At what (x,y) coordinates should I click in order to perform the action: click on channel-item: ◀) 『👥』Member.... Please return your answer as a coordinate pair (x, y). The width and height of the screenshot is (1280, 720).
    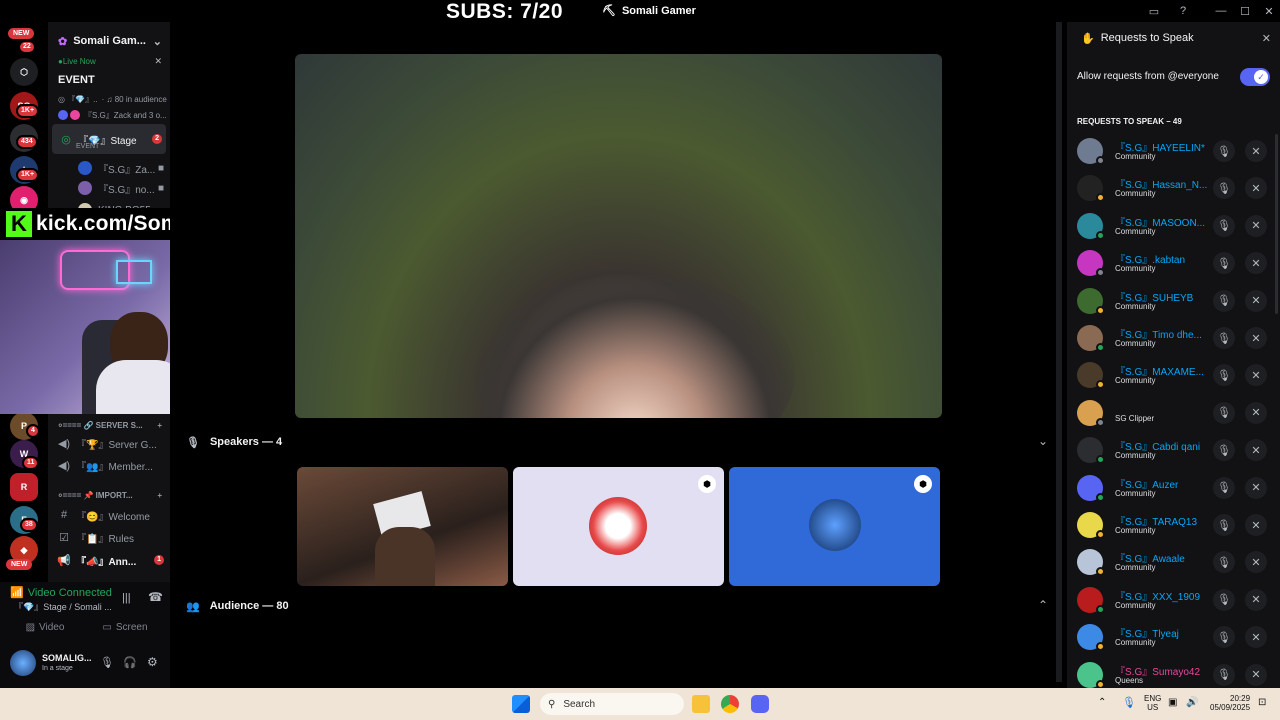
    Looking at the image, I should click on (109, 465).